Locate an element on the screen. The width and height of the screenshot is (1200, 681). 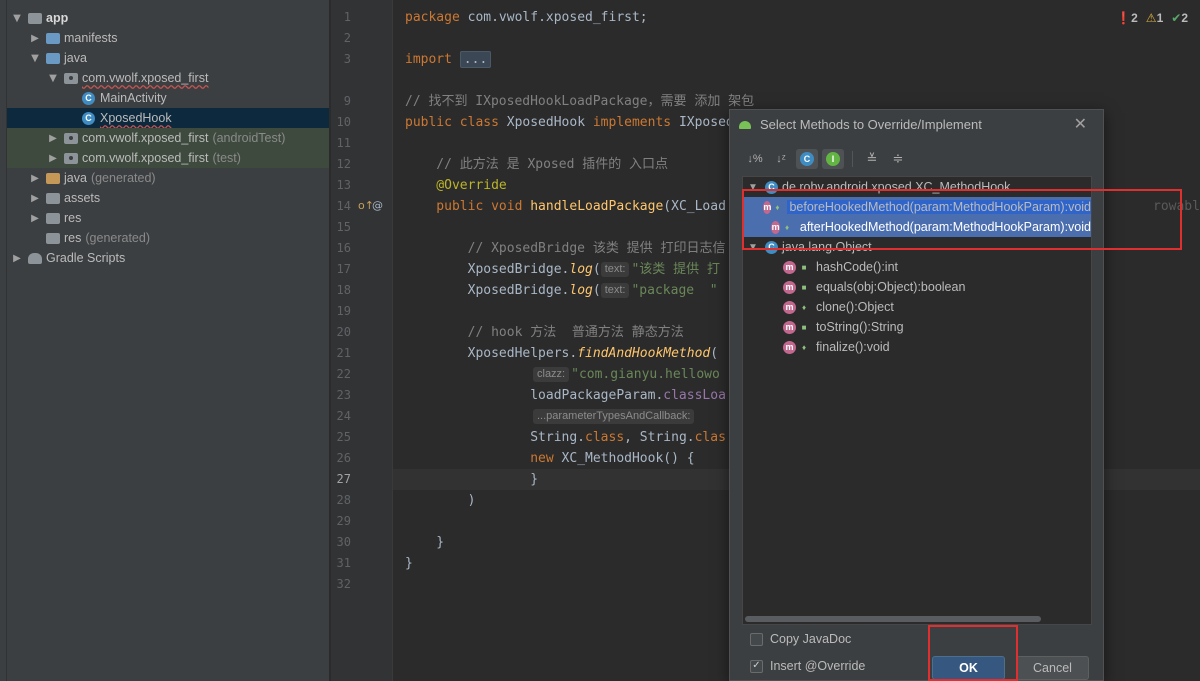
method-item: m ■ toString():String is located at coordinates (917, 327).